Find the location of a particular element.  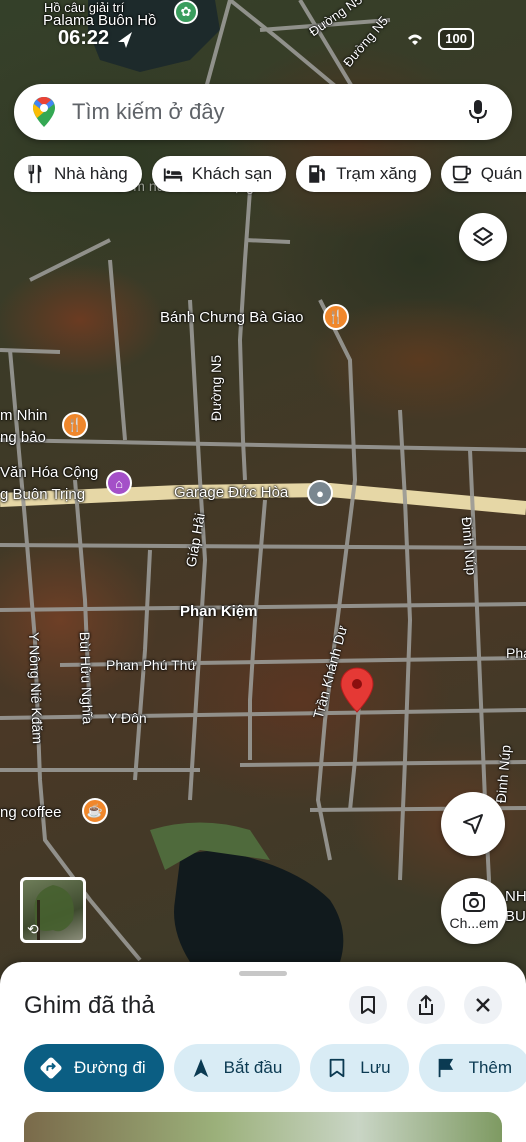

chip-coffee: Quán c is located at coordinates (483, 174).